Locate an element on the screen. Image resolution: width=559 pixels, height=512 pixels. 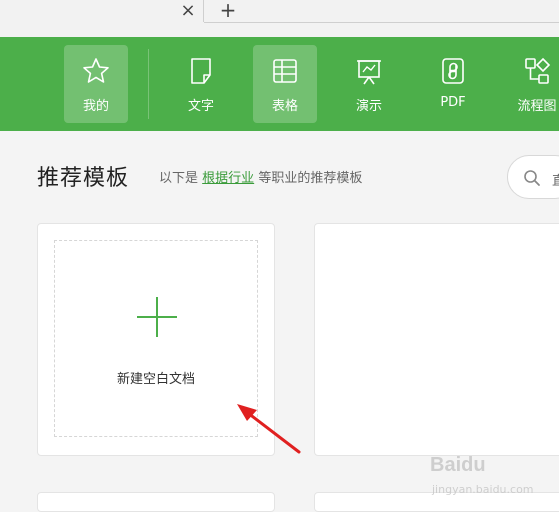
presentation-icon is located at coordinates (369, 72).